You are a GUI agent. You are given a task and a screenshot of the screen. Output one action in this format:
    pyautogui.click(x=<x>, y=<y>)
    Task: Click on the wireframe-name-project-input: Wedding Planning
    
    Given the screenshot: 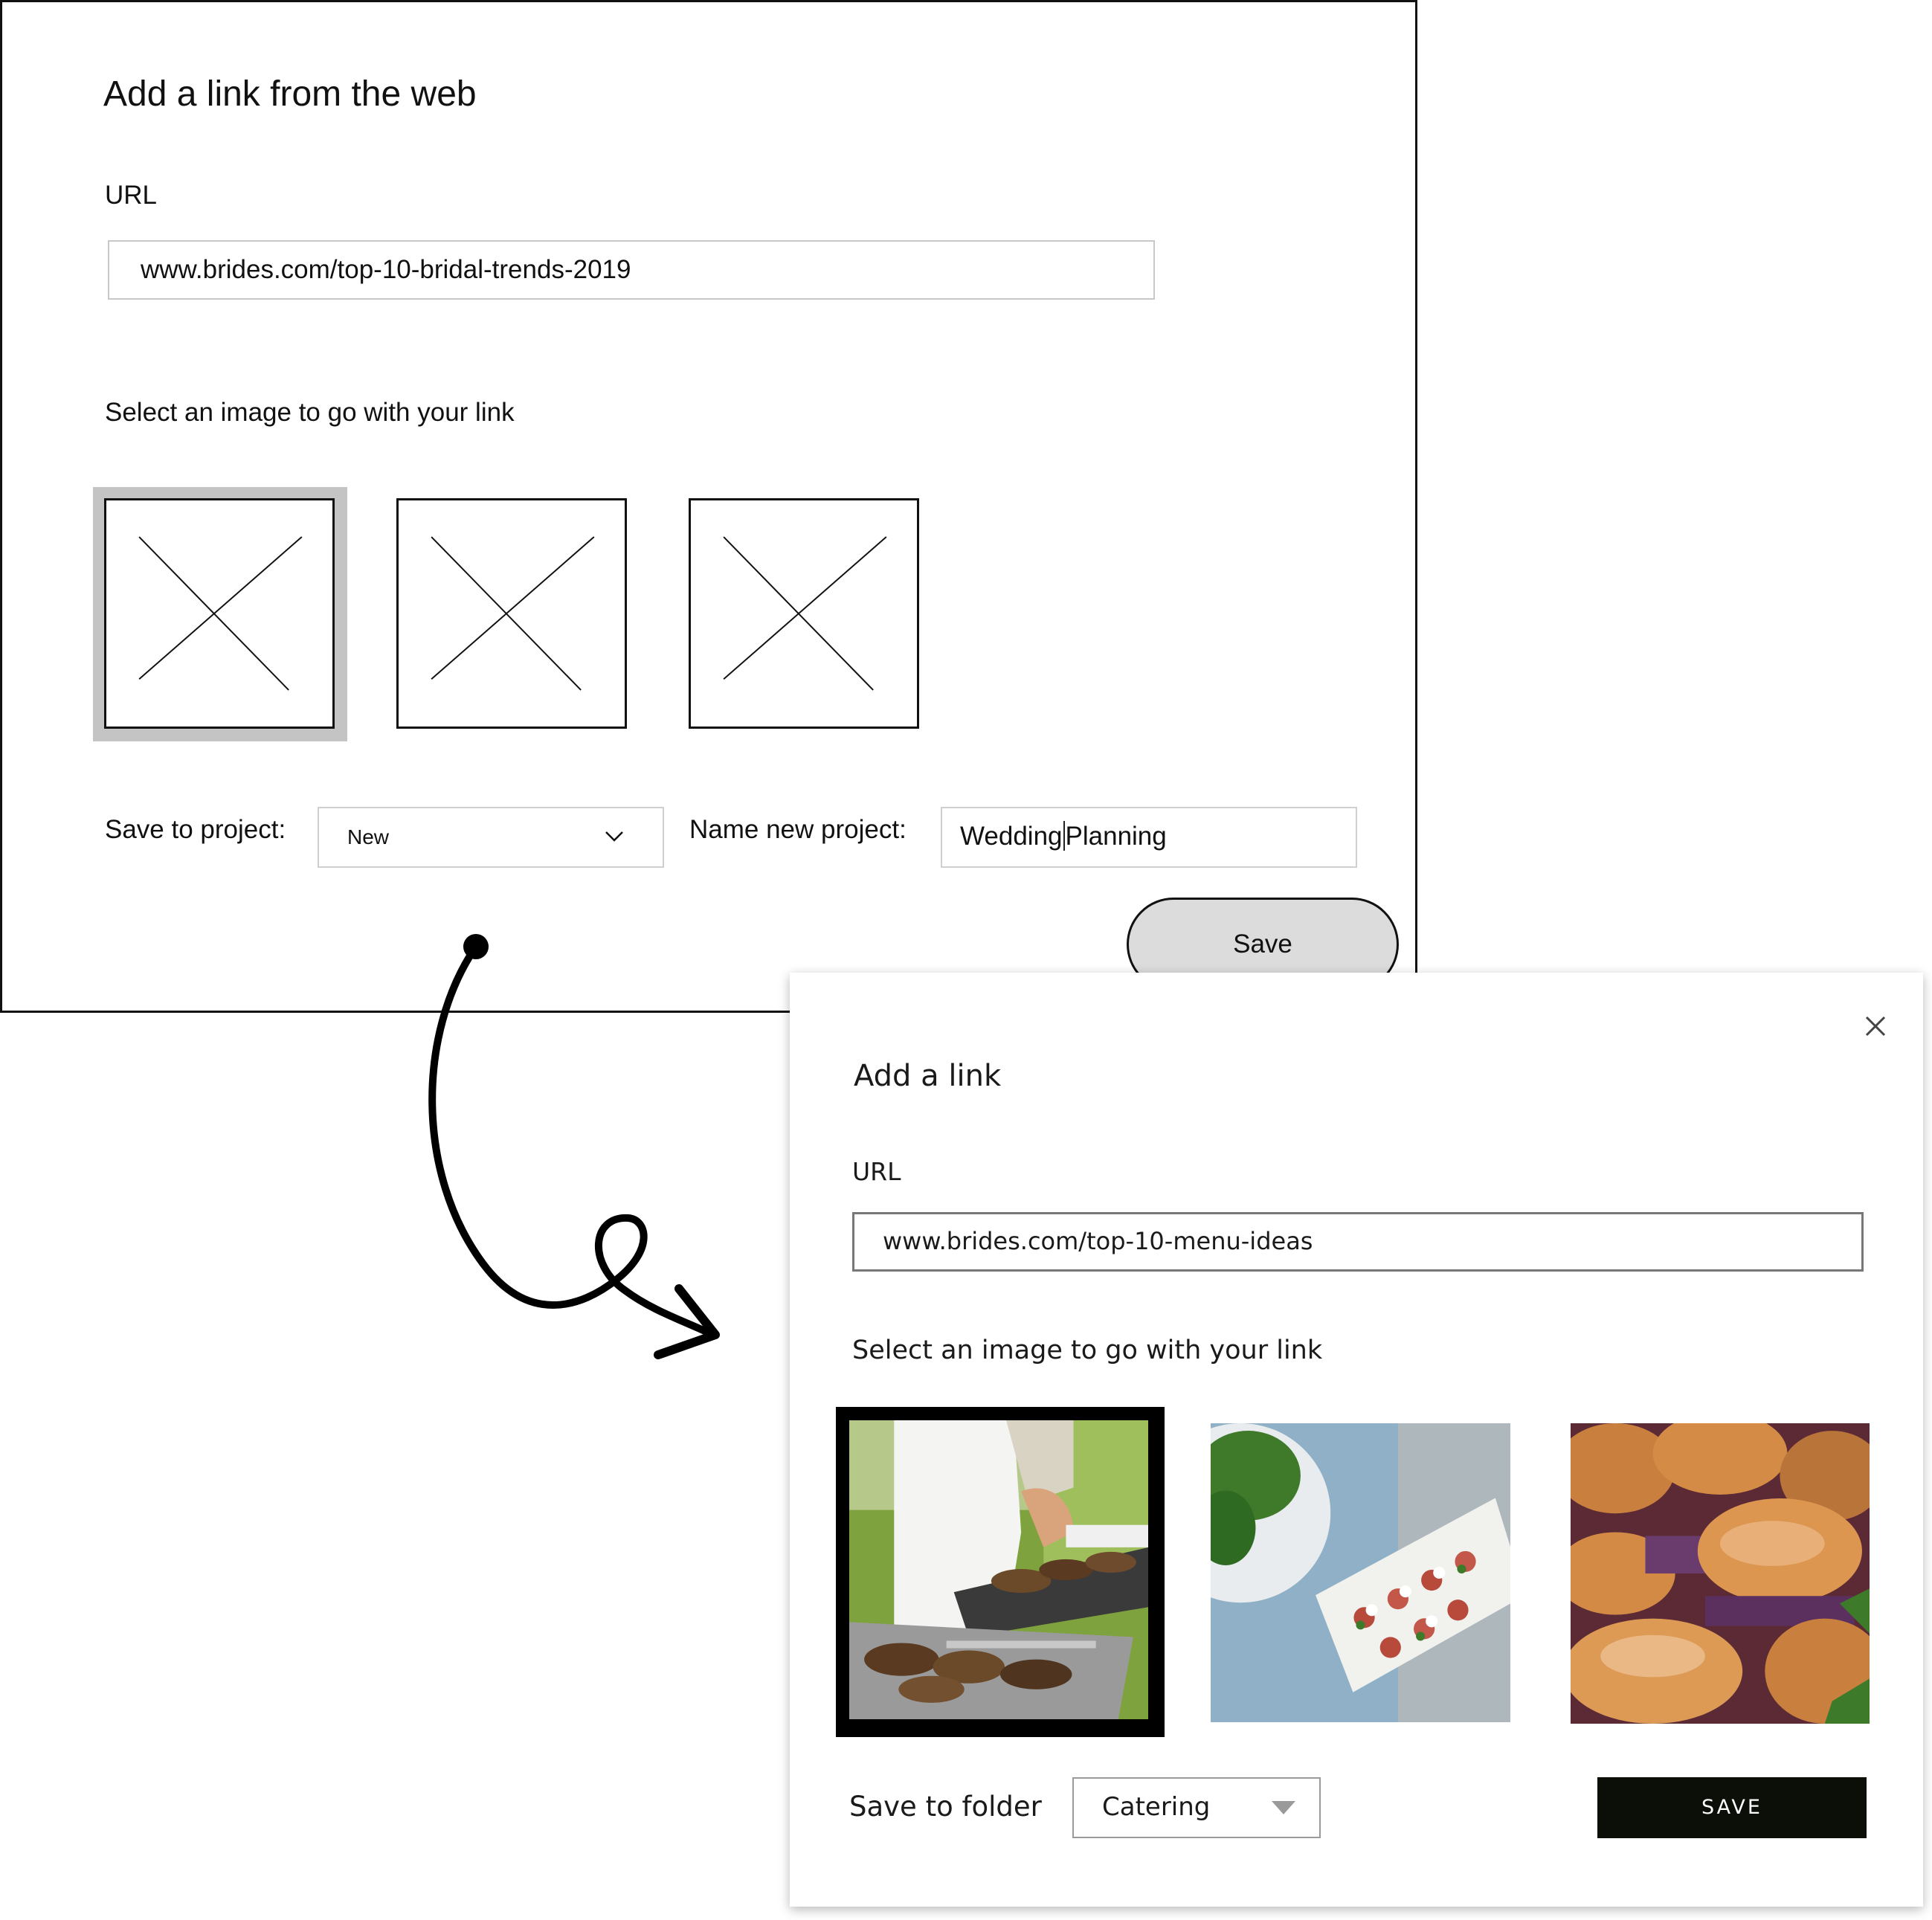 What is the action you would take?
    pyautogui.click(x=1149, y=837)
    